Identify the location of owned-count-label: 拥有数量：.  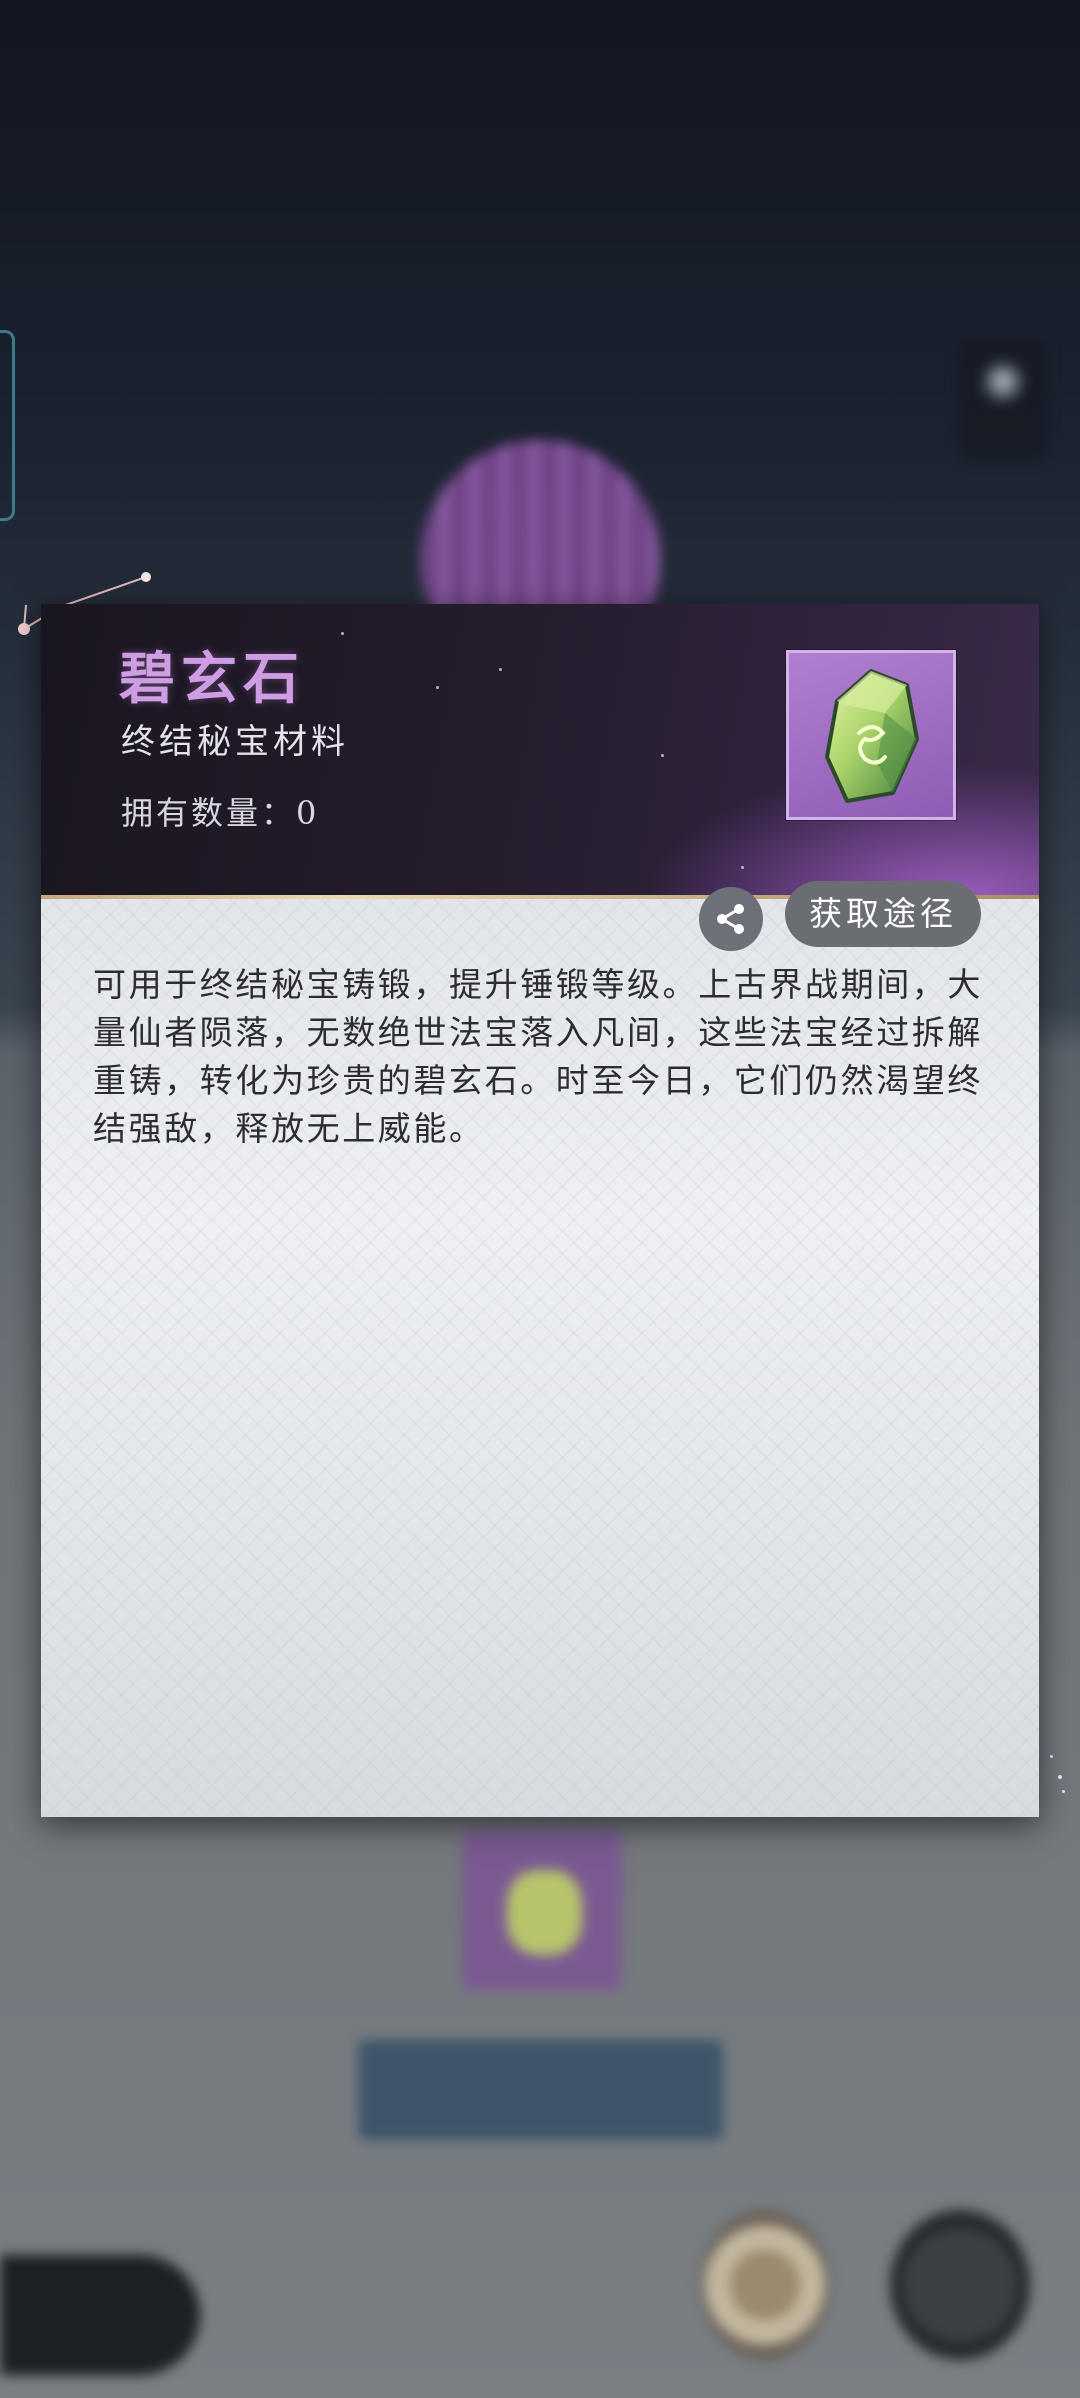
(209, 813).